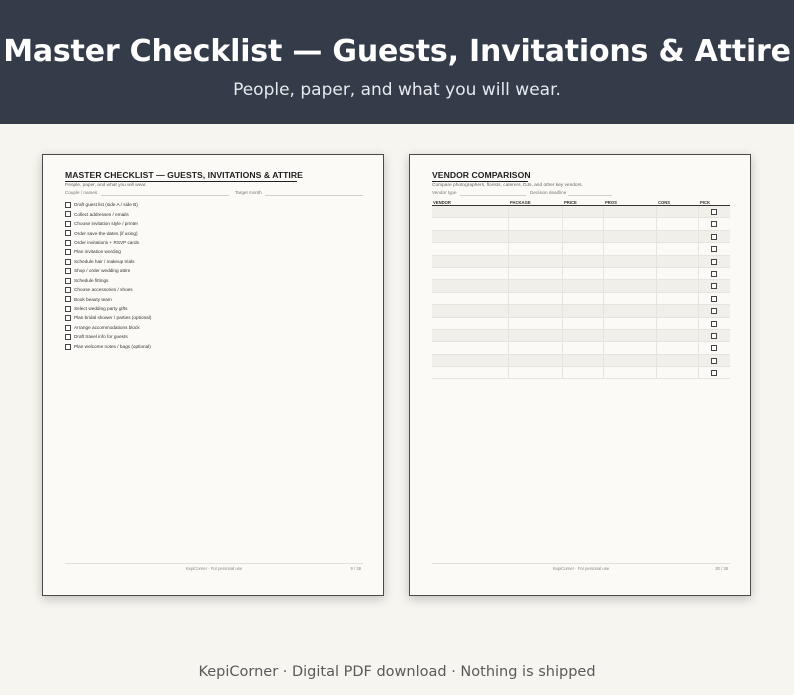  What do you see at coordinates (185, 243) in the screenshot?
I see `checklist-item: Order invitations + RSVP cards` at bounding box center [185, 243].